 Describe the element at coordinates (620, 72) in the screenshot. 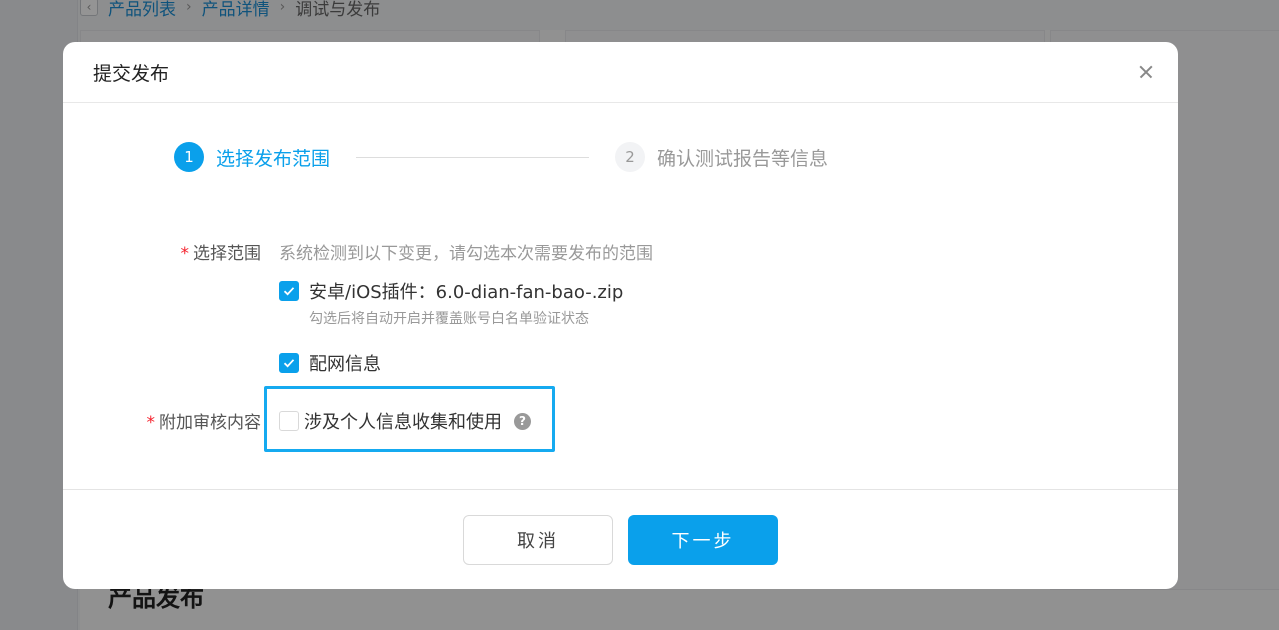

I see `dialog-header: 提交发布` at that location.